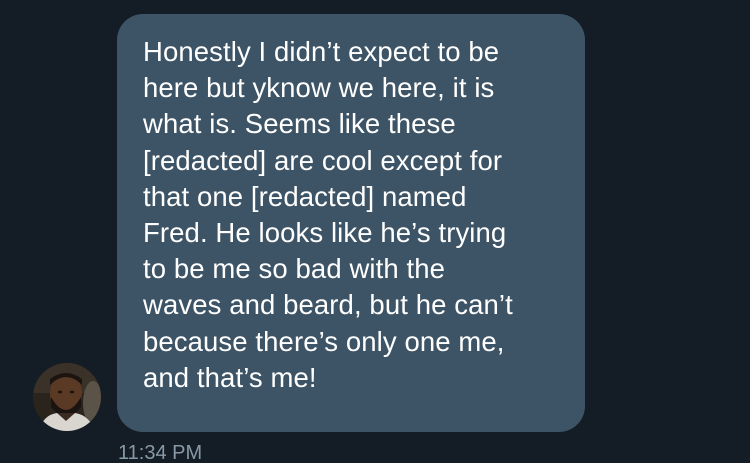 This screenshot has height=463, width=750. What do you see at coordinates (319, 88) in the screenshot?
I see `message-line: here but yknow we here, it is` at bounding box center [319, 88].